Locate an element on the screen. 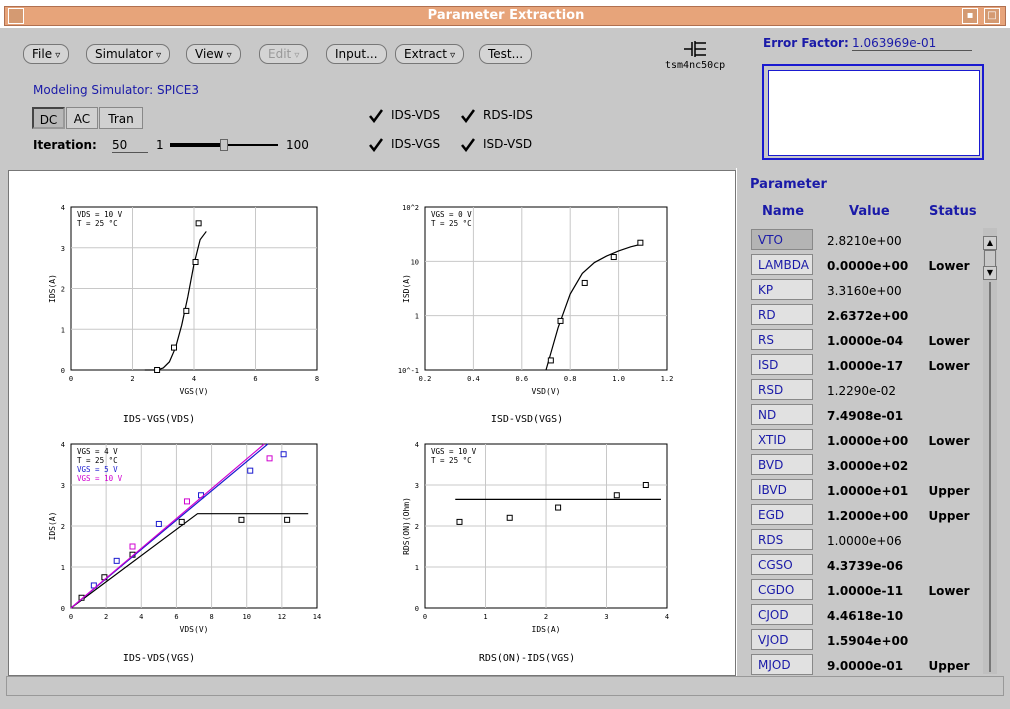  iteration-slider is located at coordinates (224, 145).